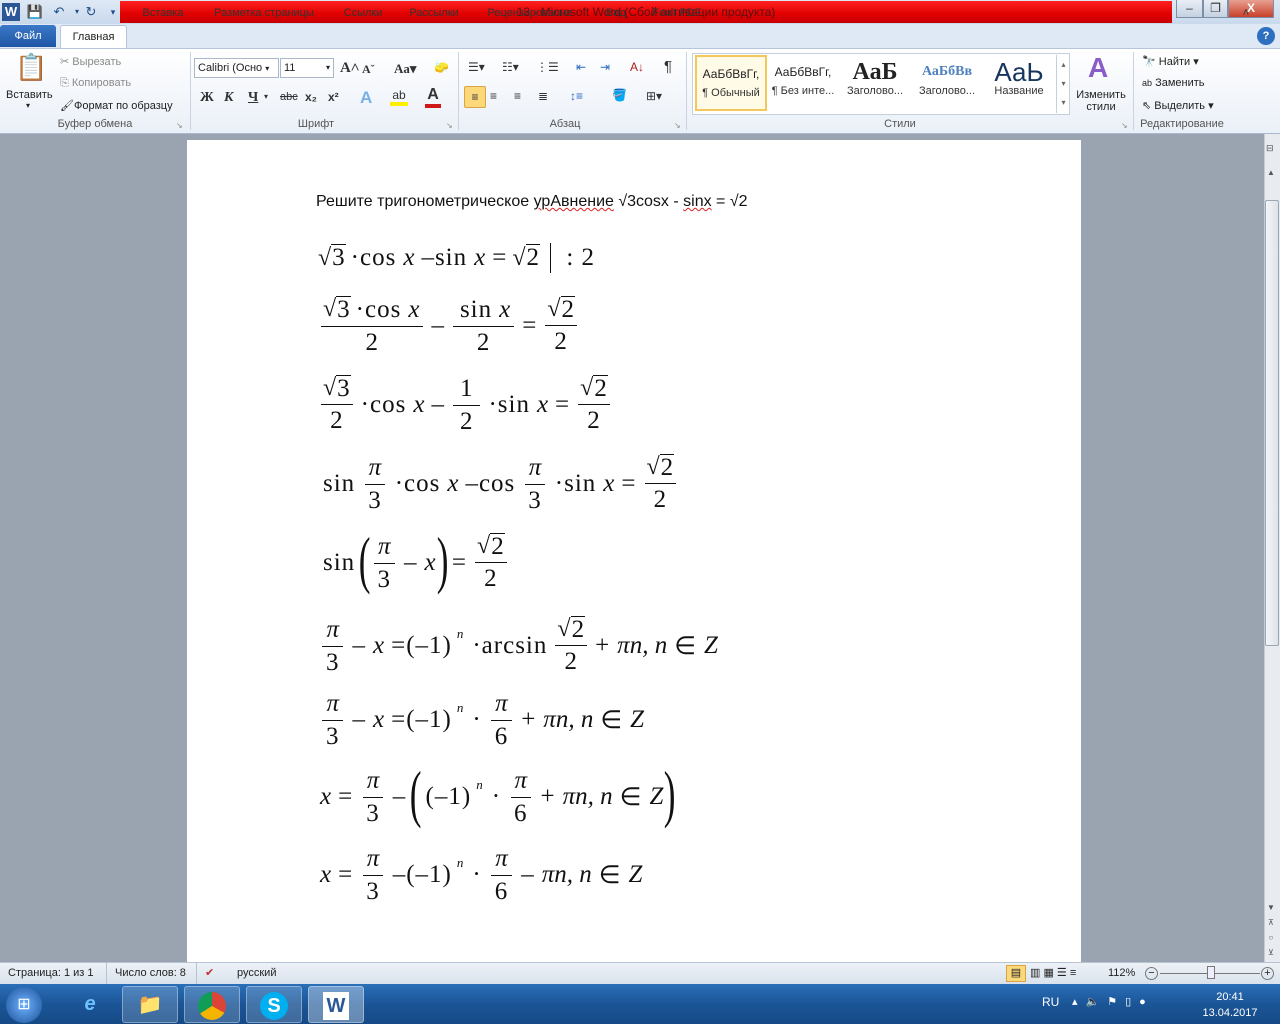  I want to click on justify-button: ≣, so click(543, 96).